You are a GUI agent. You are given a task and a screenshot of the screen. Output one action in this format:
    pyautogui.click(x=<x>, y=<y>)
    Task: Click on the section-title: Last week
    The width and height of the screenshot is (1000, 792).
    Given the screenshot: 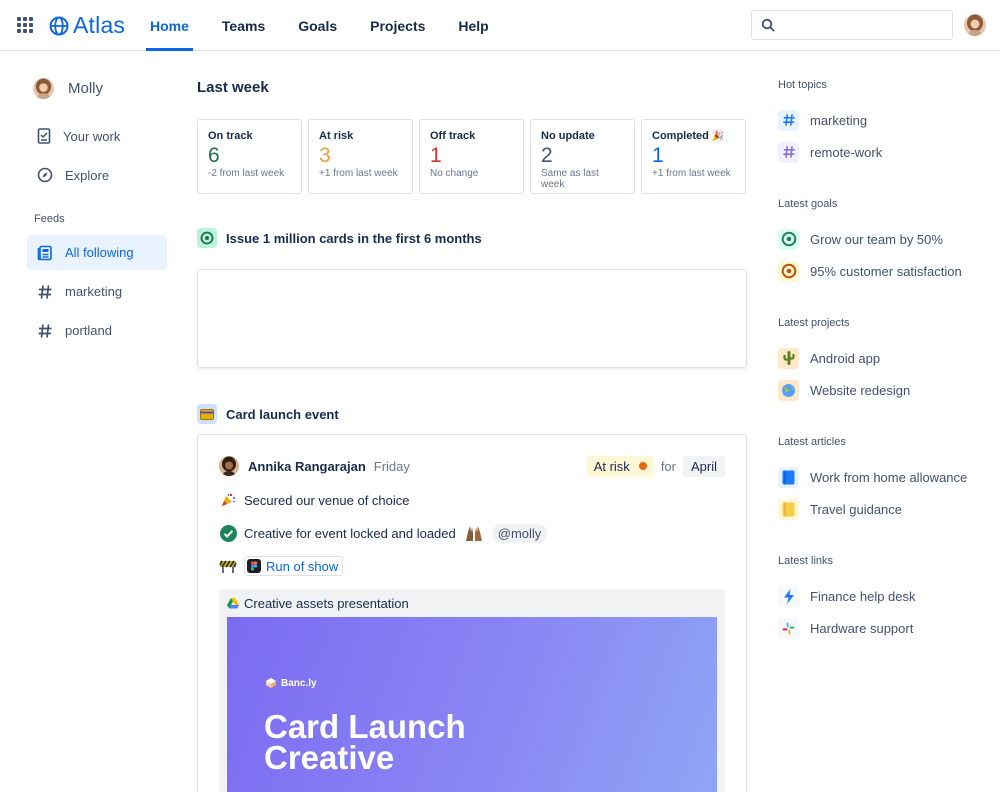 What is the action you would take?
    pyautogui.click(x=233, y=87)
    